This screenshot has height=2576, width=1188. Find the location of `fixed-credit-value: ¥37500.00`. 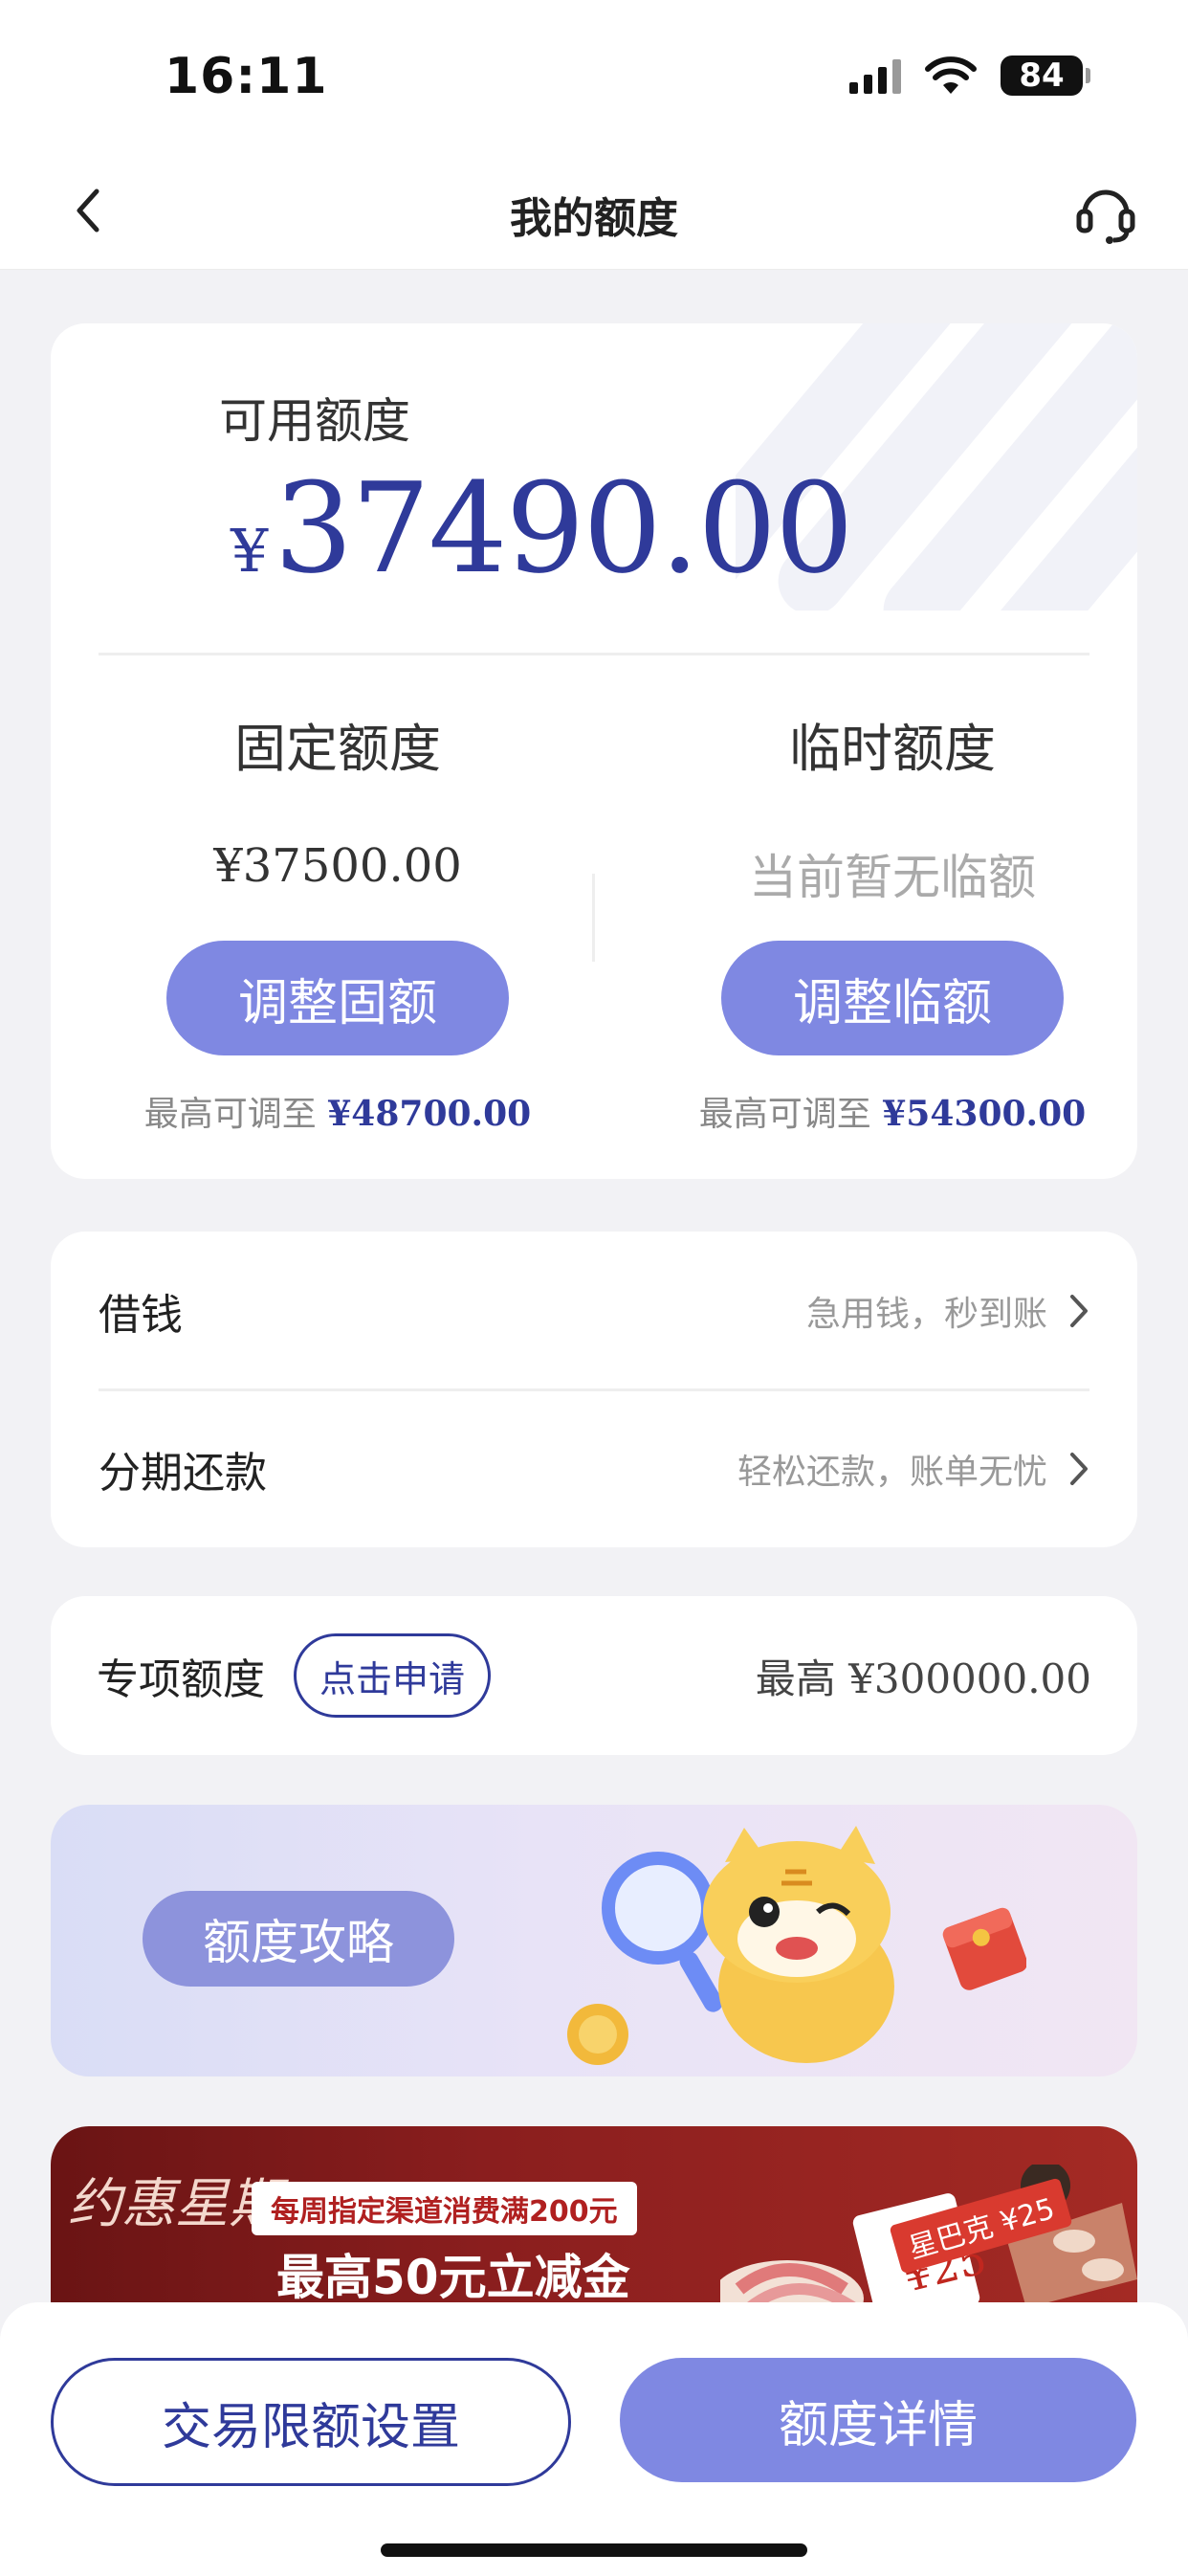

fixed-credit-value: ¥37500.00 is located at coordinates (337, 866).